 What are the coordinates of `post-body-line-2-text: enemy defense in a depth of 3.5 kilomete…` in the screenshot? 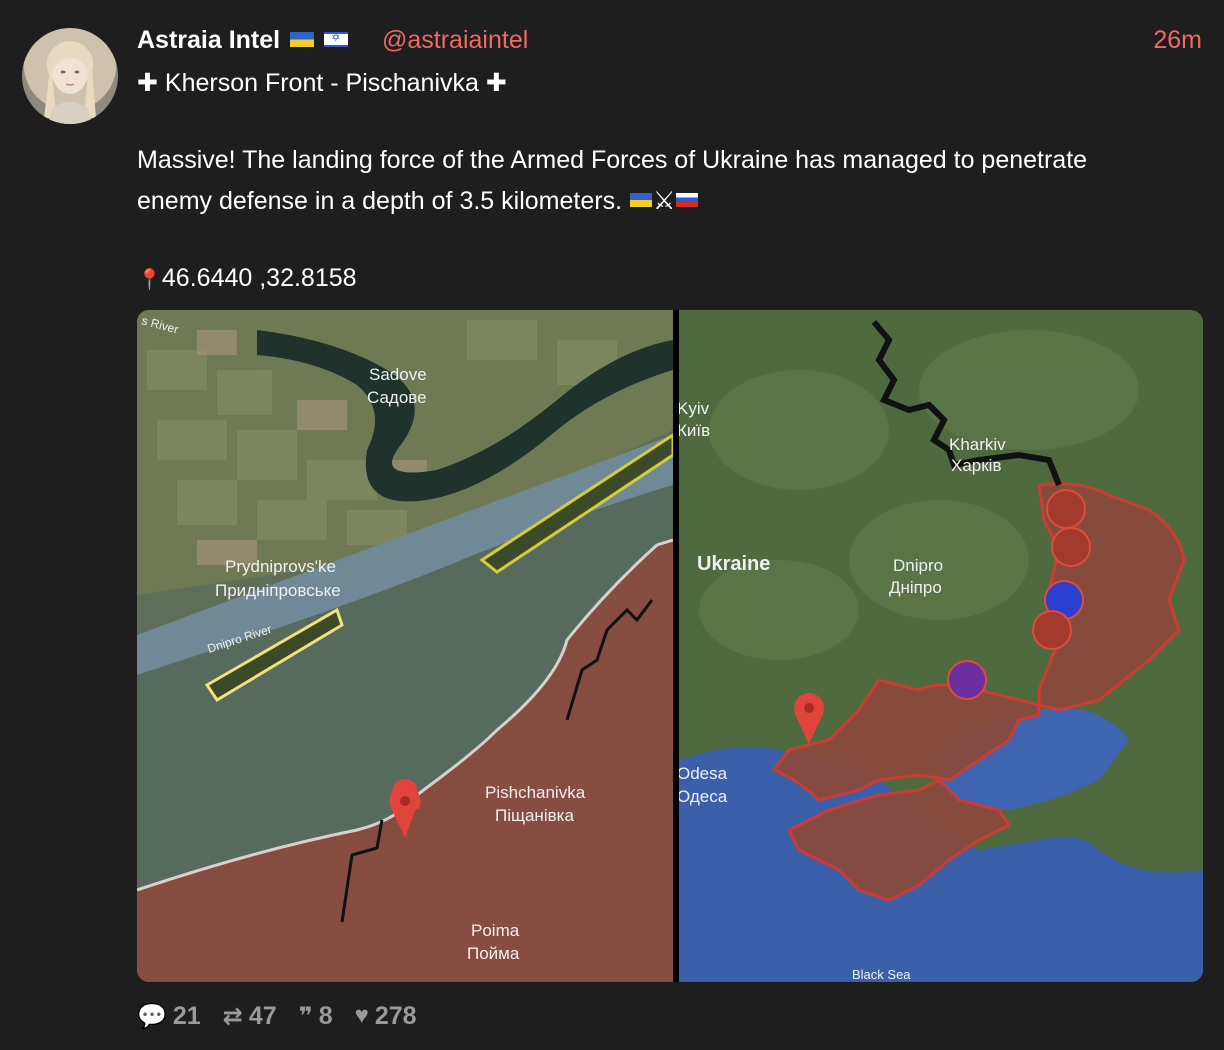 It's located at (380, 201).